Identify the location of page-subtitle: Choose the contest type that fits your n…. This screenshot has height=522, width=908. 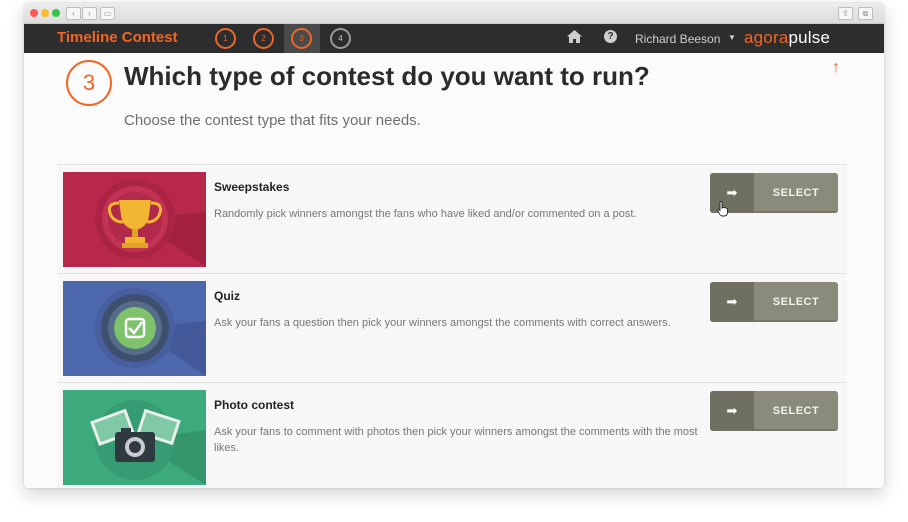
(272, 120).